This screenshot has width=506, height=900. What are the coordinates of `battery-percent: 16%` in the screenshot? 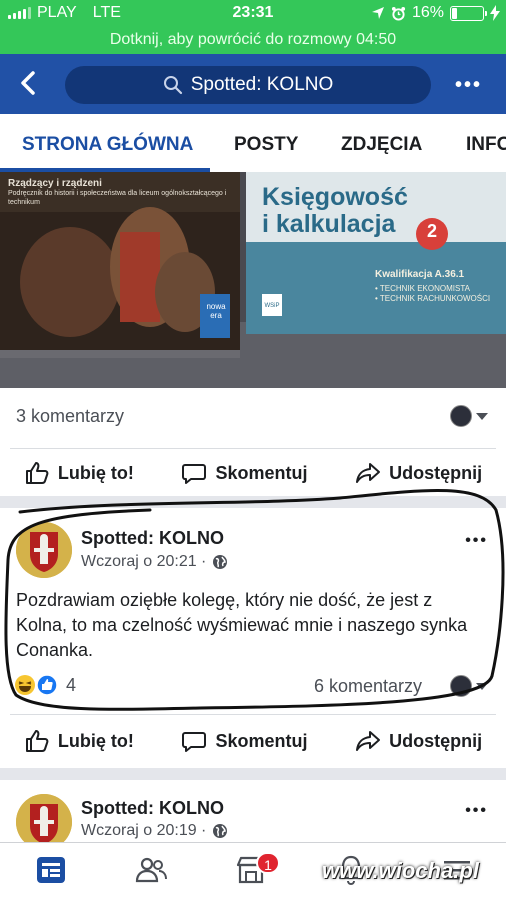 It's located at (427, 12).